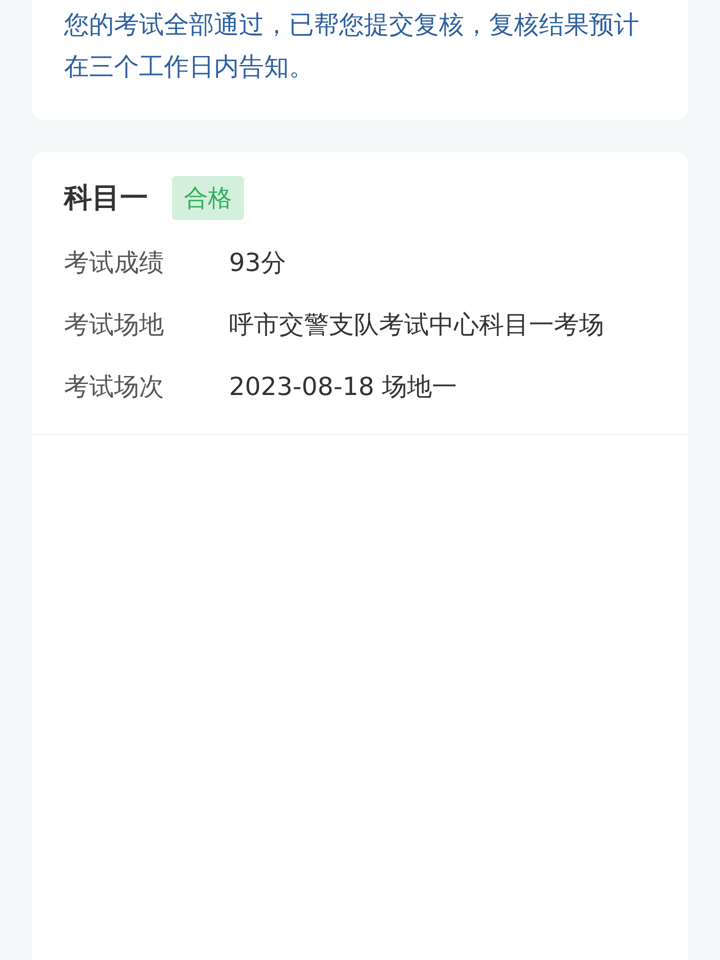 The height and width of the screenshot is (960, 720). I want to click on status-badge: 合格, so click(208, 198).